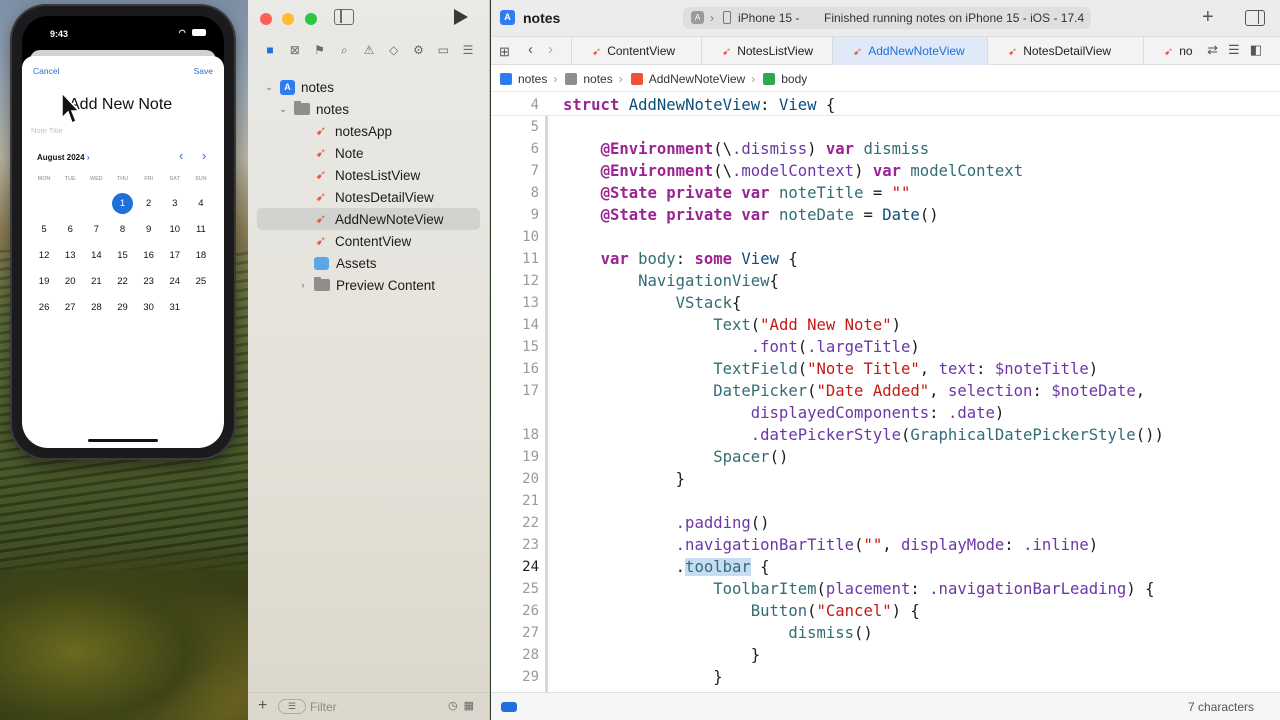  I want to click on filter-options-icon: ☰, so click(292, 706).